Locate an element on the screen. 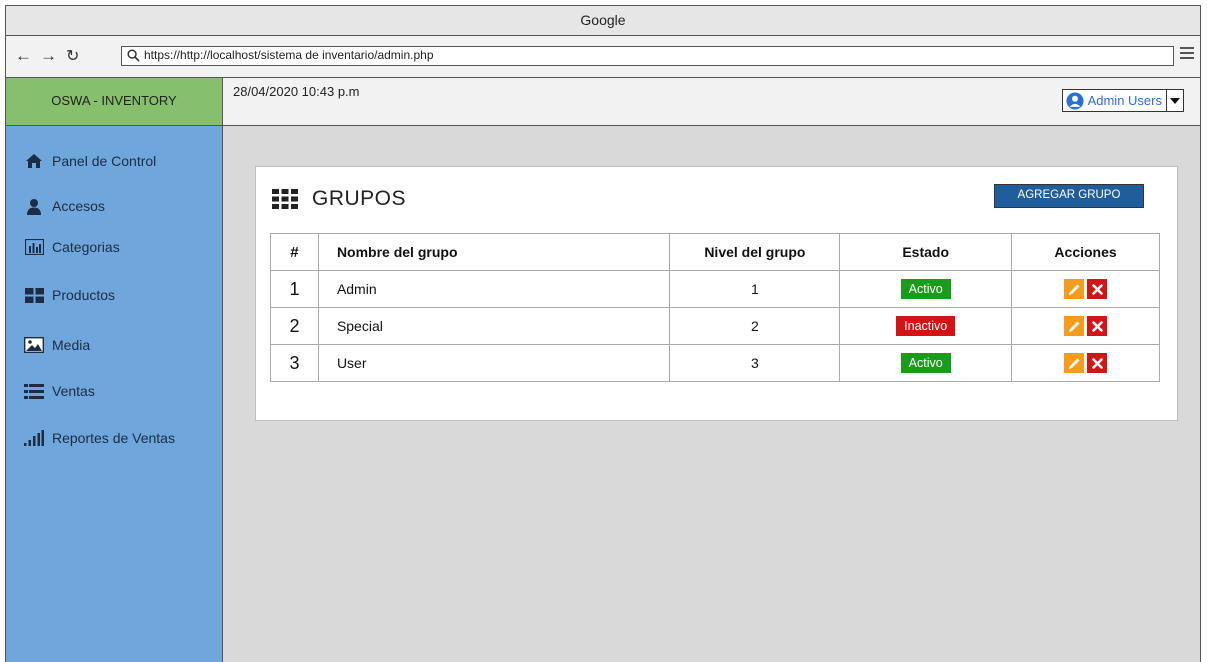  app-brand: OSWA - INVENTORY is located at coordinates (114, 102).